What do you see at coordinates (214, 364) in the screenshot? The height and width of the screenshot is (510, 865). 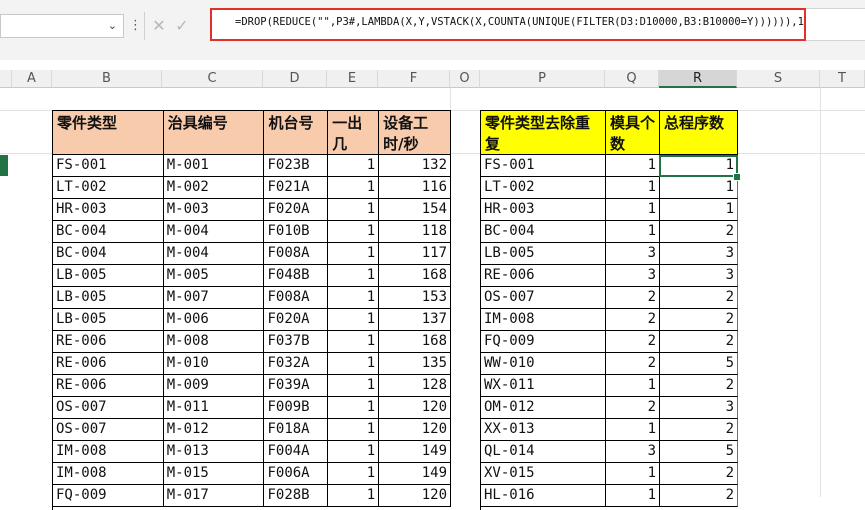 I see `cell-fixture-no: M-010` at bounding box center [214, 364].